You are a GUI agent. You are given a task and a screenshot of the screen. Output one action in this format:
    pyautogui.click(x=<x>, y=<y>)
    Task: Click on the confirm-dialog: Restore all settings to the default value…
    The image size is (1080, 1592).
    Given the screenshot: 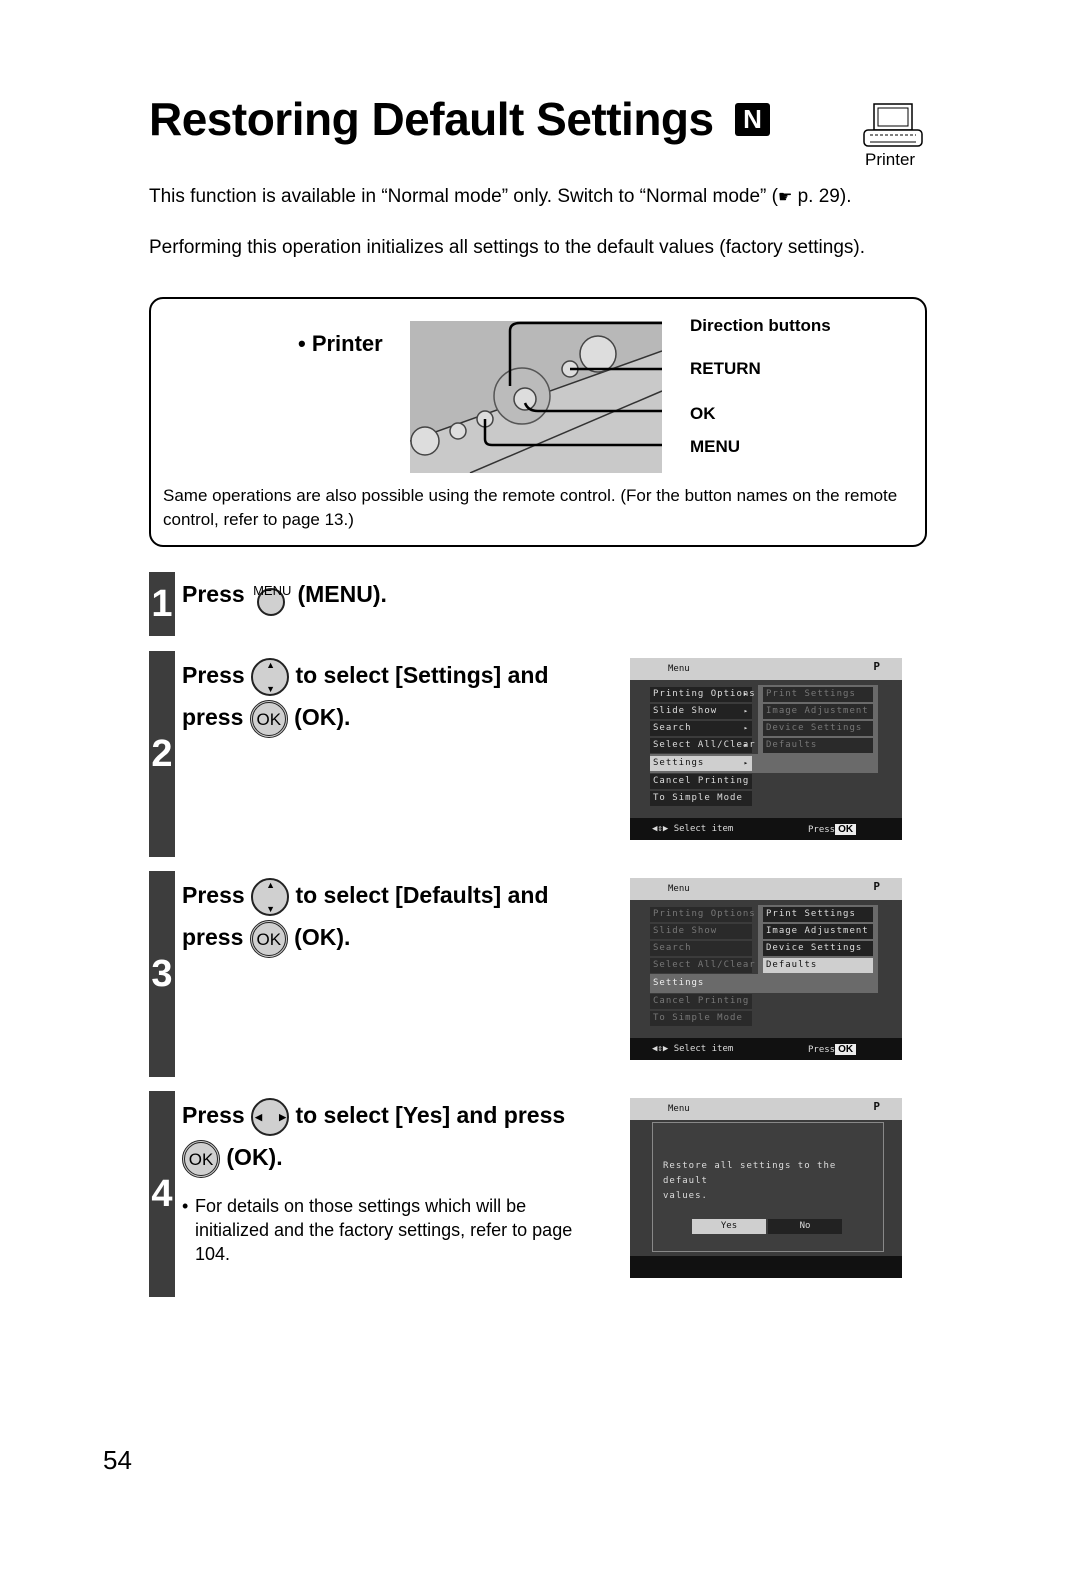 What is the action you would take?
    pyautogui.click(x=768, y=1187)
    